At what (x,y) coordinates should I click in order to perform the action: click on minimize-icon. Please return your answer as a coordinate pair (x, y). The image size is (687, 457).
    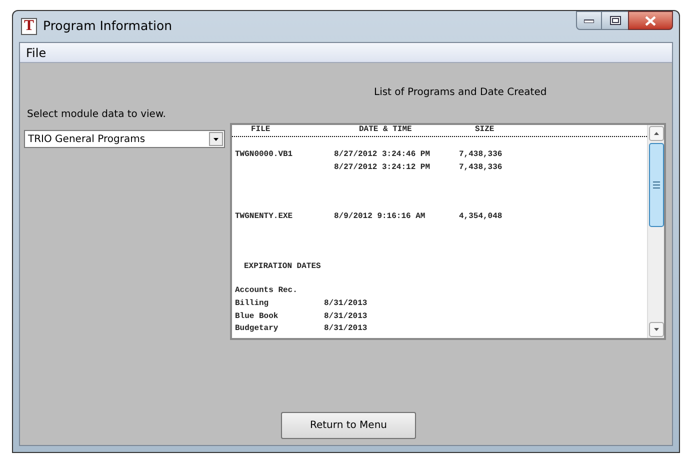
    Looking at the image, I should click on (589, 20).